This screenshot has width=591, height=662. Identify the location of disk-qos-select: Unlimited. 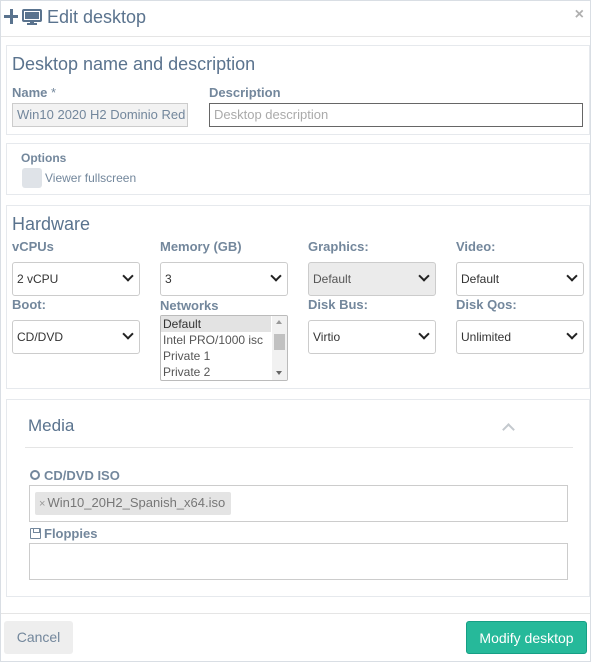
(520, 337).